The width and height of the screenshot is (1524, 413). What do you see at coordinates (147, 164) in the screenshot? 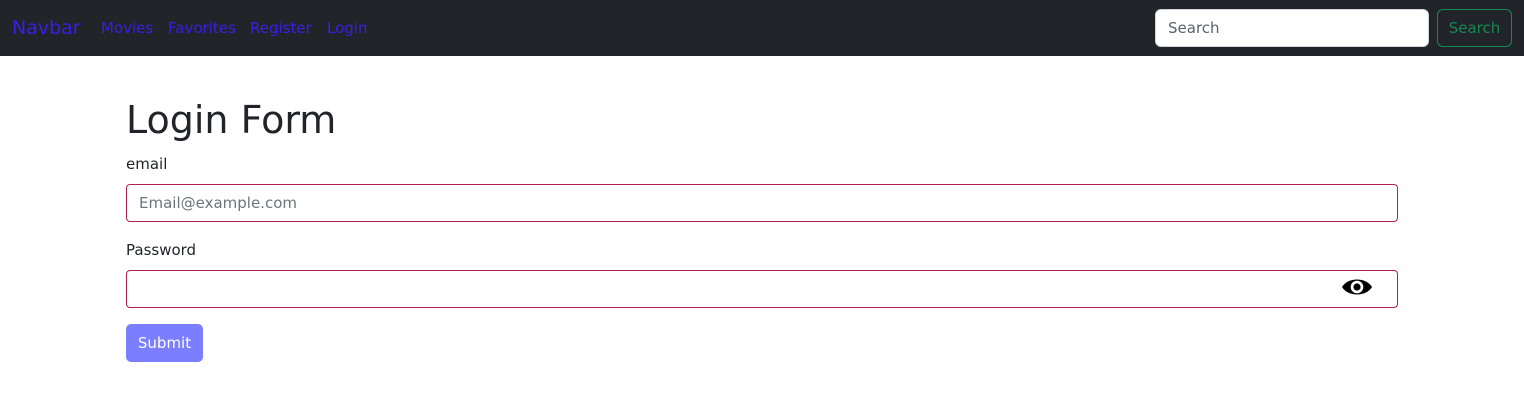
I see `email-label: email` at bounding box center [147, 164].